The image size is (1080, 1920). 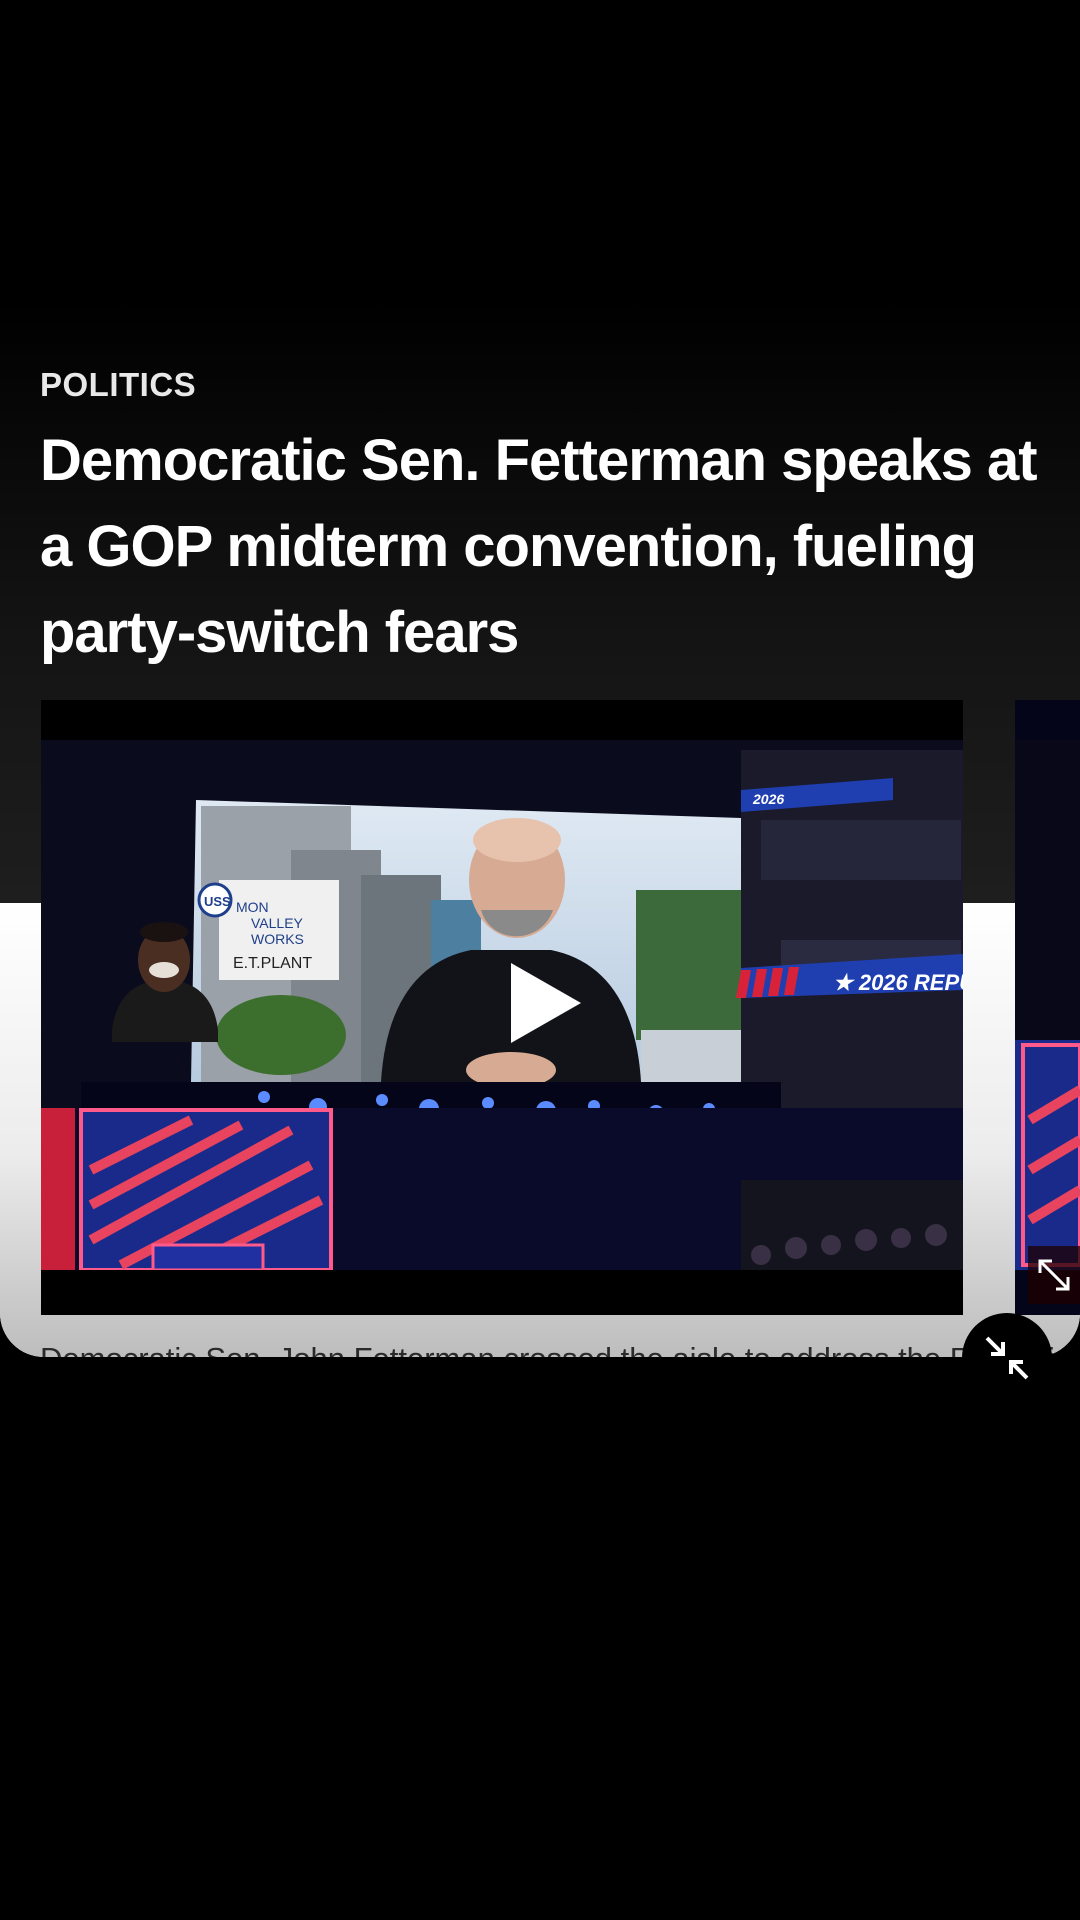 I want to click on sign-line-3: WORKS, so click(x=277, y=939).